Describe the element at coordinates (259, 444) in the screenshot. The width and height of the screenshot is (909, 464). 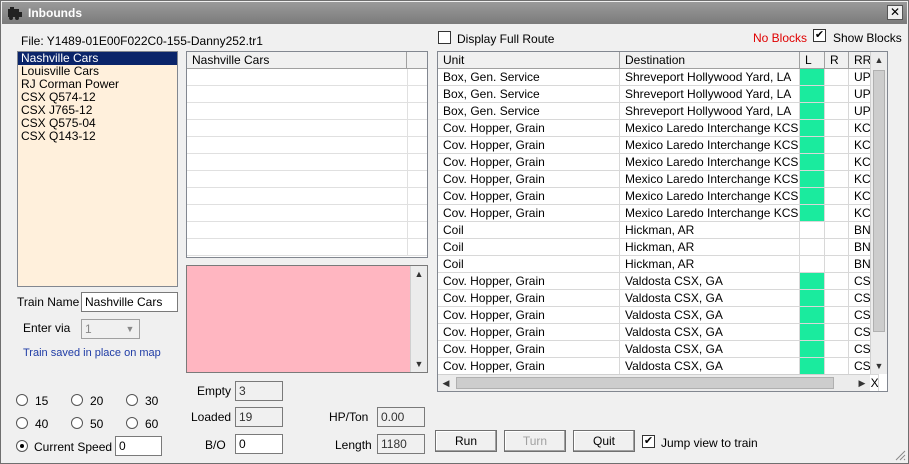
I see `bo-input: 0` at that location.